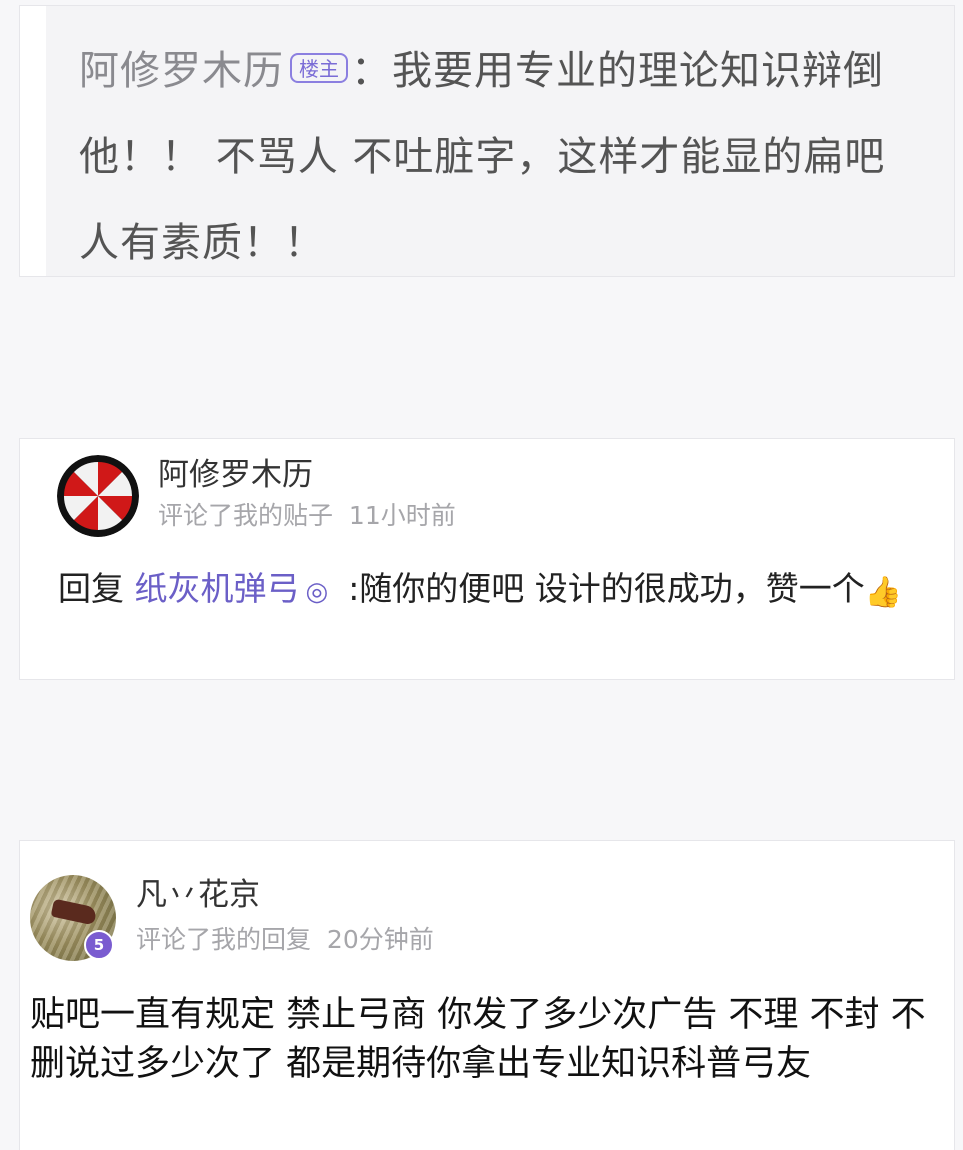  I want to click on quote-accent-bar, so click(33, 141).